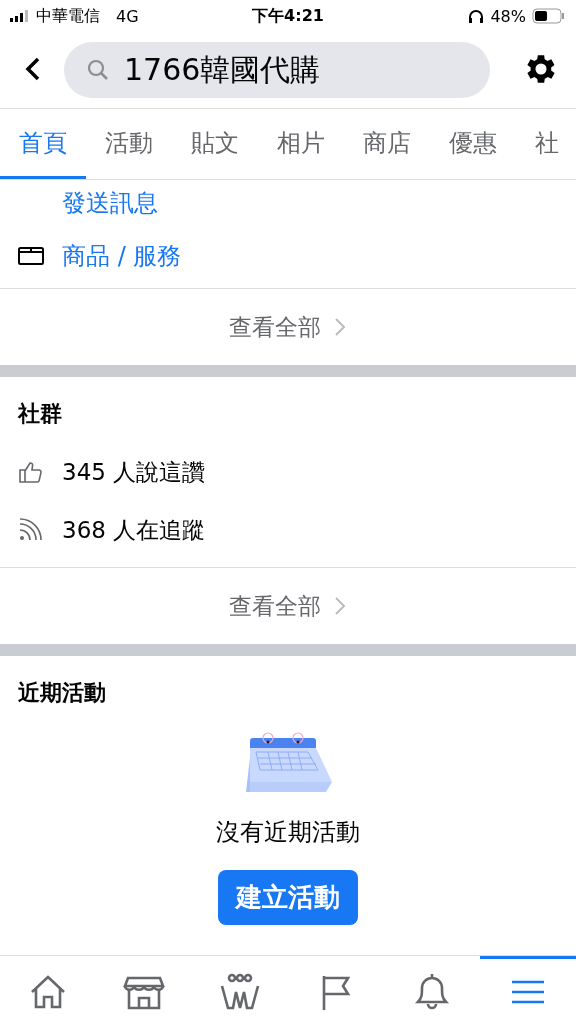 This screenshot has height=1024, width=576. I want to click on section-title: 社群, so click(40, 414).